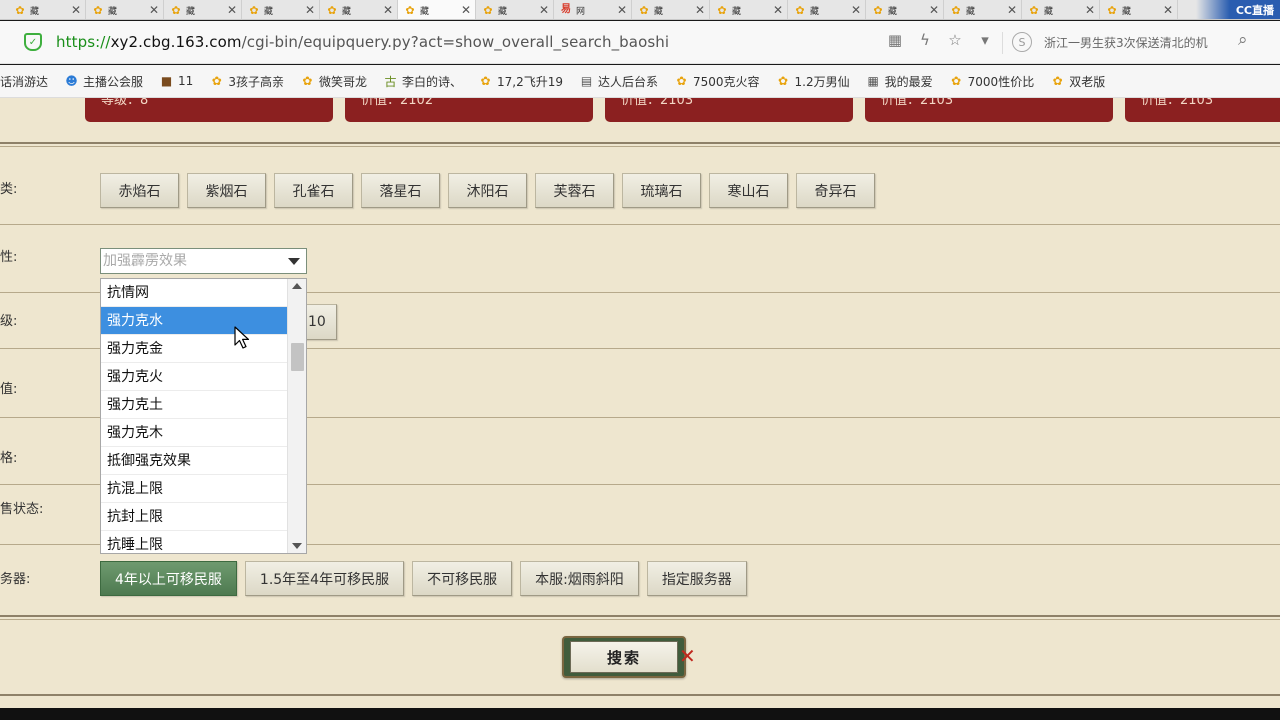  I want to click on browser-tab: 易 网 ✕, so click(593, 9).